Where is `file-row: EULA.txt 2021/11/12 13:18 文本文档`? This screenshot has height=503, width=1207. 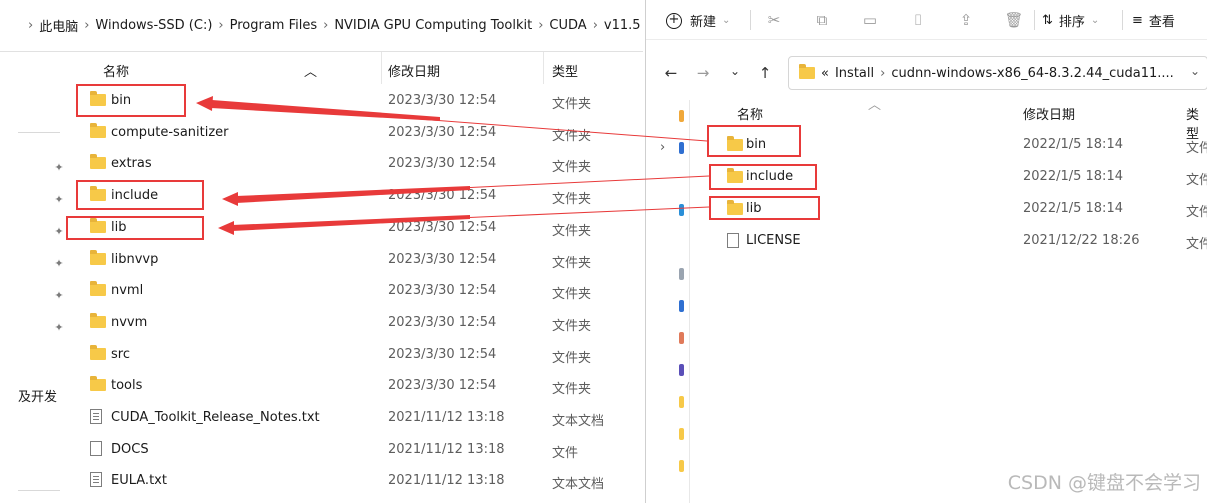
file-row: EULA.txt 2021/11/12 13:18 文本文档 is located at coordinates (357, 481).